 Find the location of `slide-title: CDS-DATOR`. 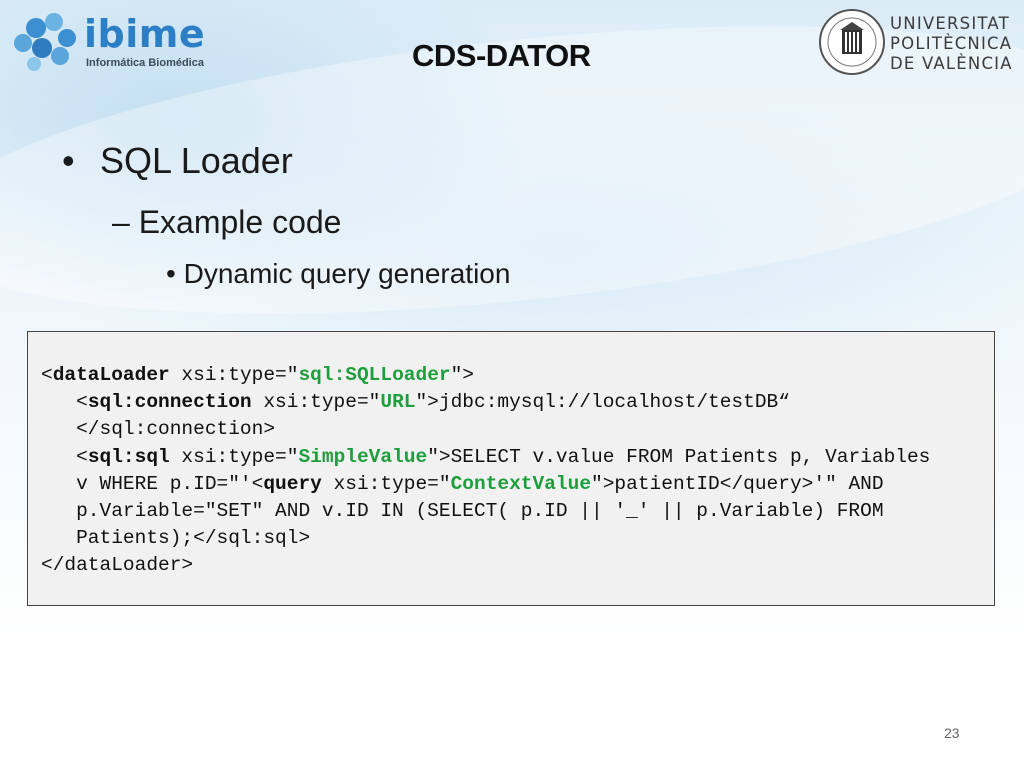

slide-title: CDS-DATOR is located at coordinates (501, 55).